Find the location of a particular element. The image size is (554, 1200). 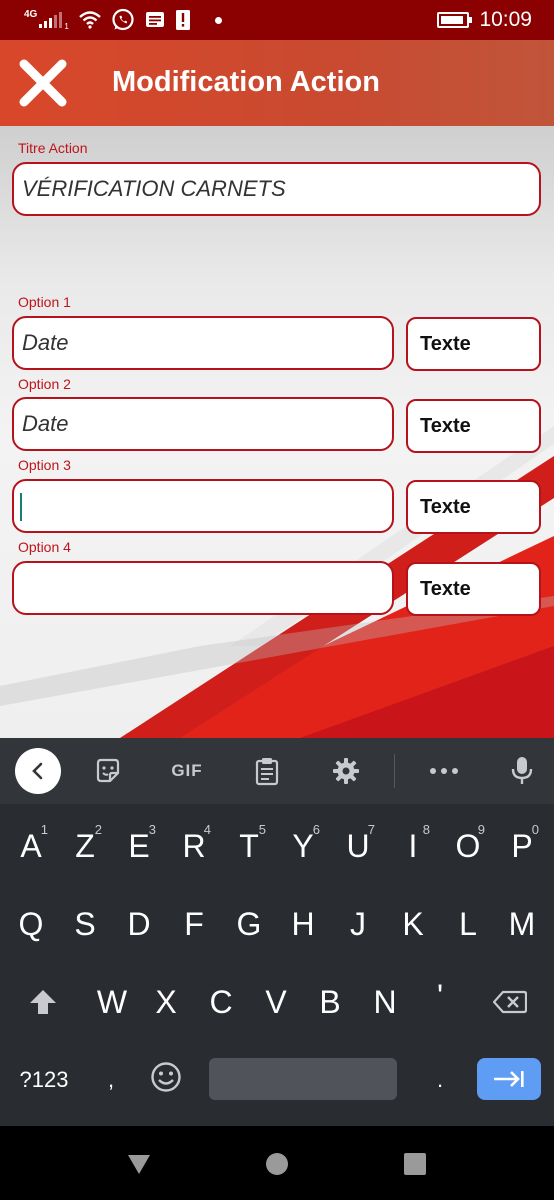

emoji-icon is located at coordinates (166, 1077).